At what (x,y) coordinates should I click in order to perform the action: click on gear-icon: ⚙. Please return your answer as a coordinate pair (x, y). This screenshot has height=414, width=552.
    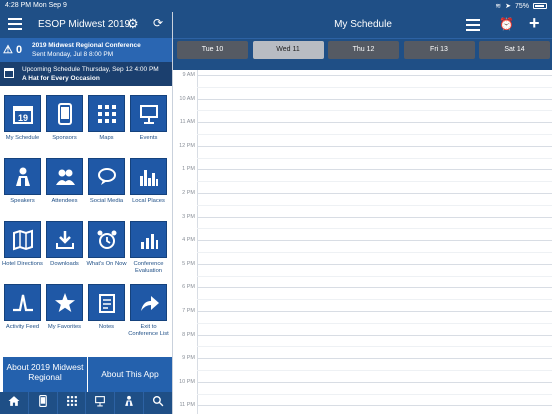
    Looking at the image, I should click on (133, 24).